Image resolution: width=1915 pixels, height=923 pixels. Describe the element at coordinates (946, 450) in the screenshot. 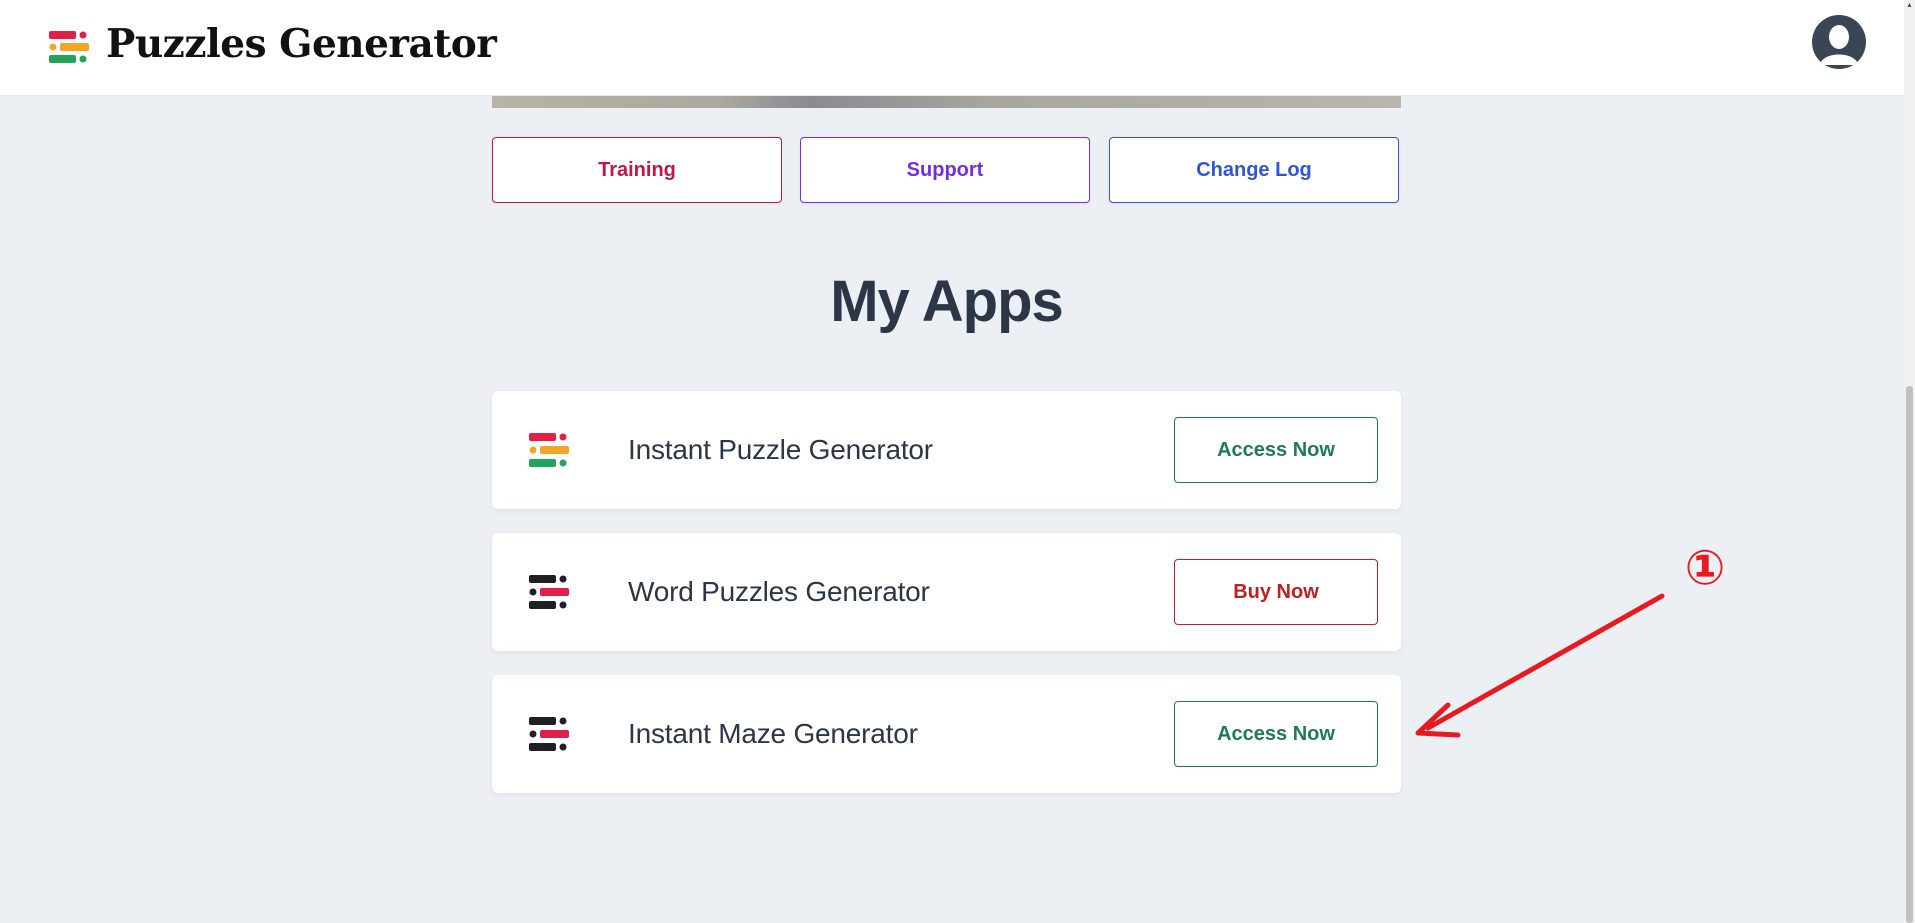

I see `app-card-instant-puzzle: Instant Puzzle Generator Access Now` at that location.